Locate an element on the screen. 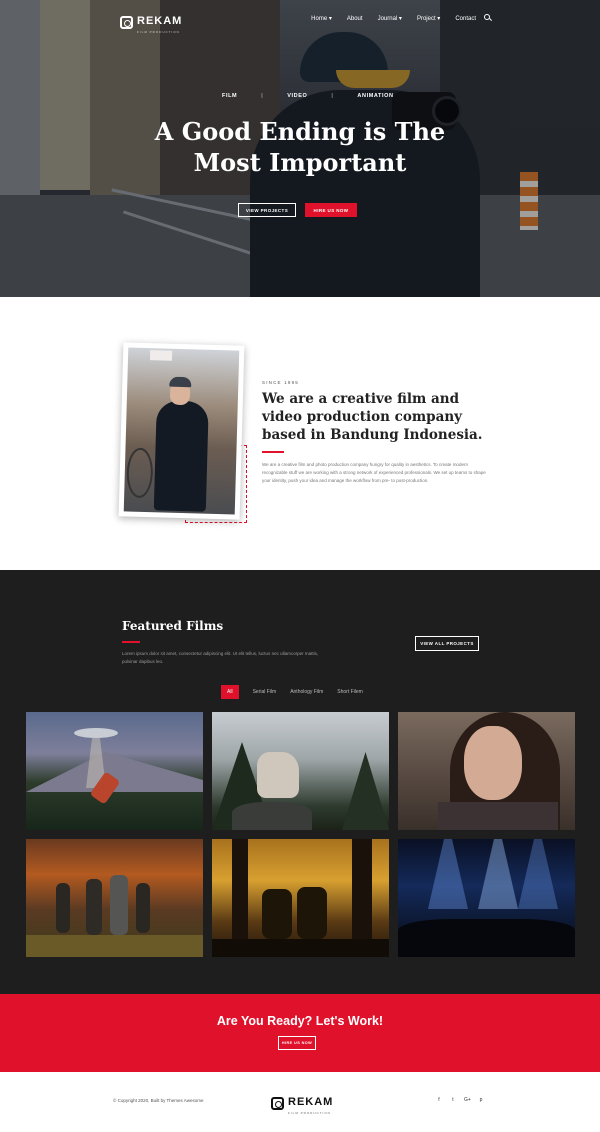 The width and height of the screenshot is (600, 1132). category-video: VIDEO is located at coordinates (297, 96).